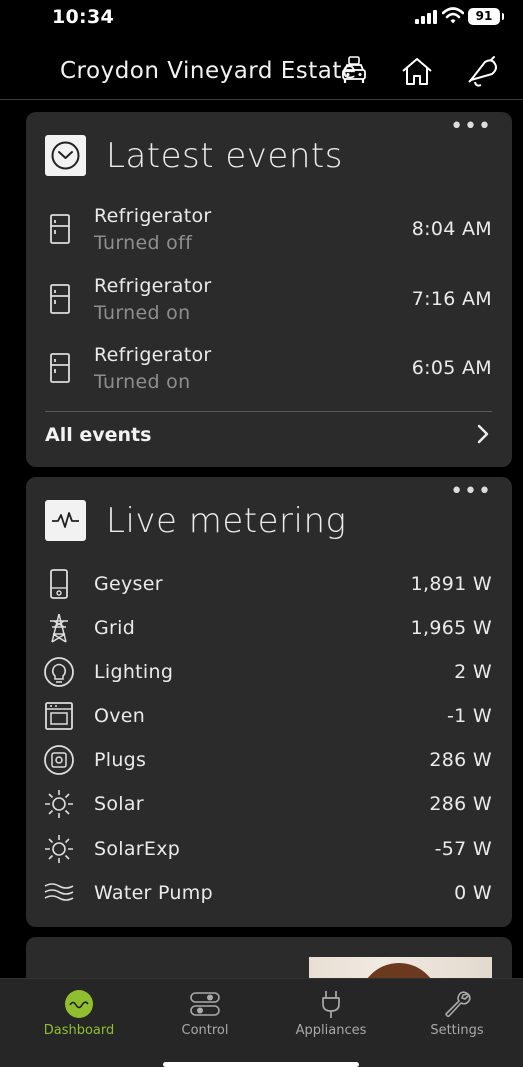  Describe the element at coordinates (137, 849) in the screenshot. I see `meter-name: SolarExp` at that location.